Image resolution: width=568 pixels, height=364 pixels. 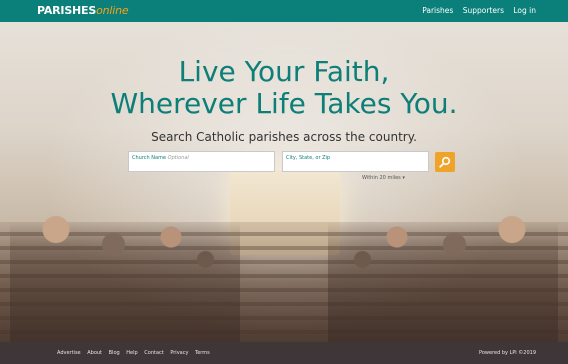 I want to click on search-icon, so click(x=445, y=162).